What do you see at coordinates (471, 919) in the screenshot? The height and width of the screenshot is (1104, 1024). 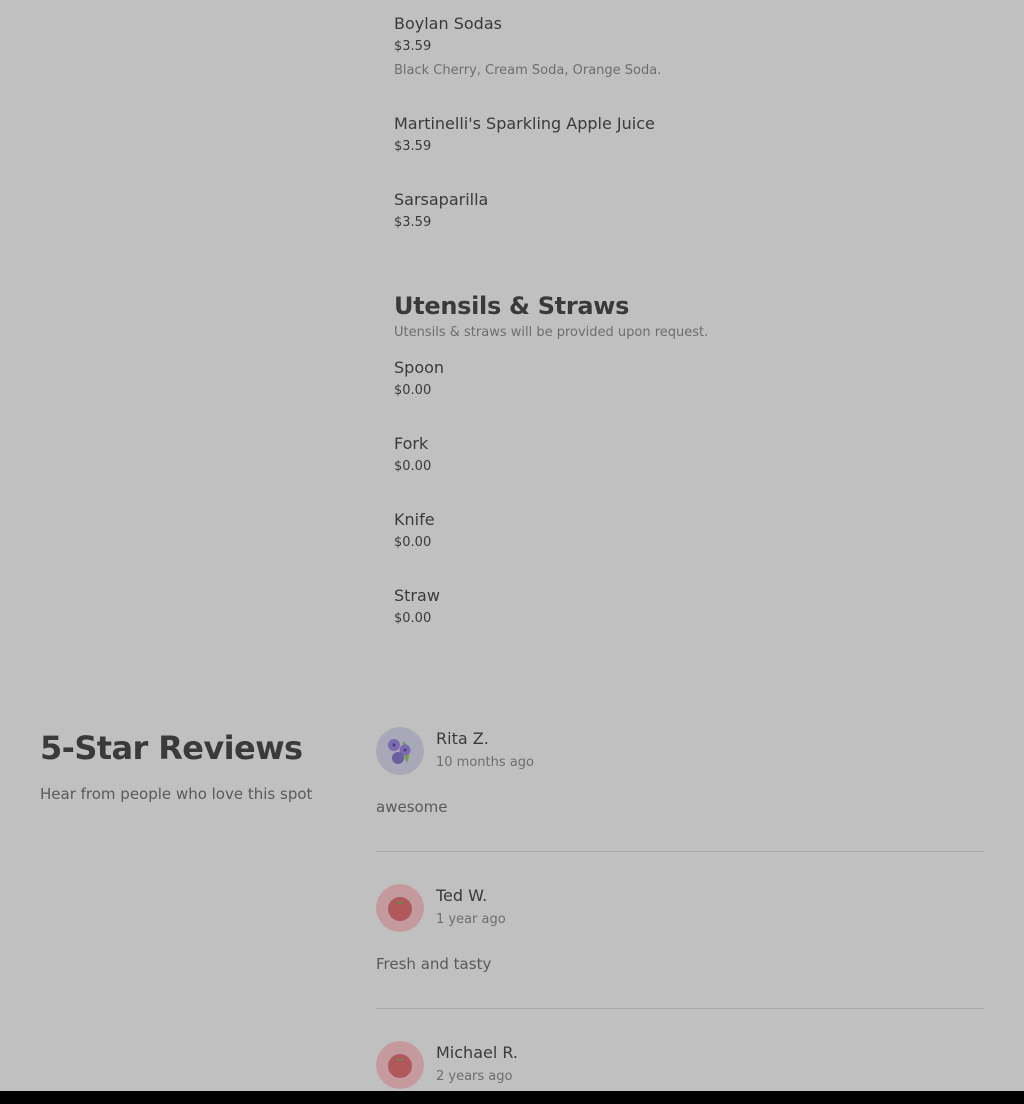 I see `review-time: 1 year ago` at bounding box center [471, 919].